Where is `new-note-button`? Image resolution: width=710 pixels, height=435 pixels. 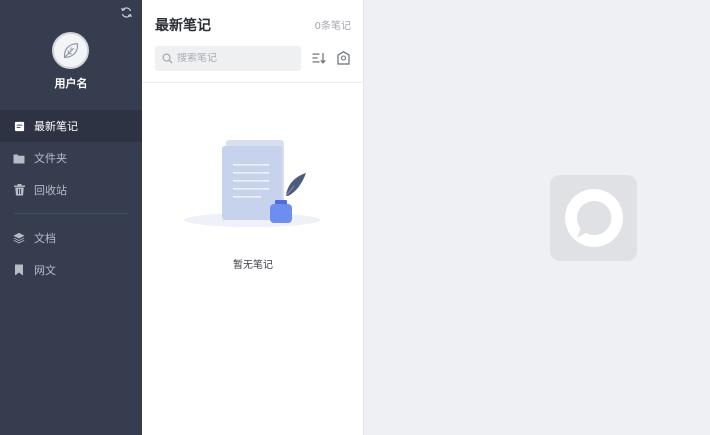 new-note-button is located at coordinates (343, 58).